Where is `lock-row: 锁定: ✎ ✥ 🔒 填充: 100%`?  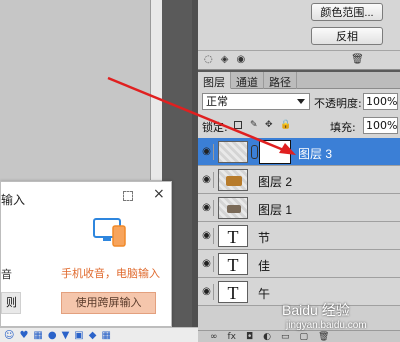 lock-row: 锁定: ✎ ✥ 🔒 填充: 100% is located at coordinates (299, 126).